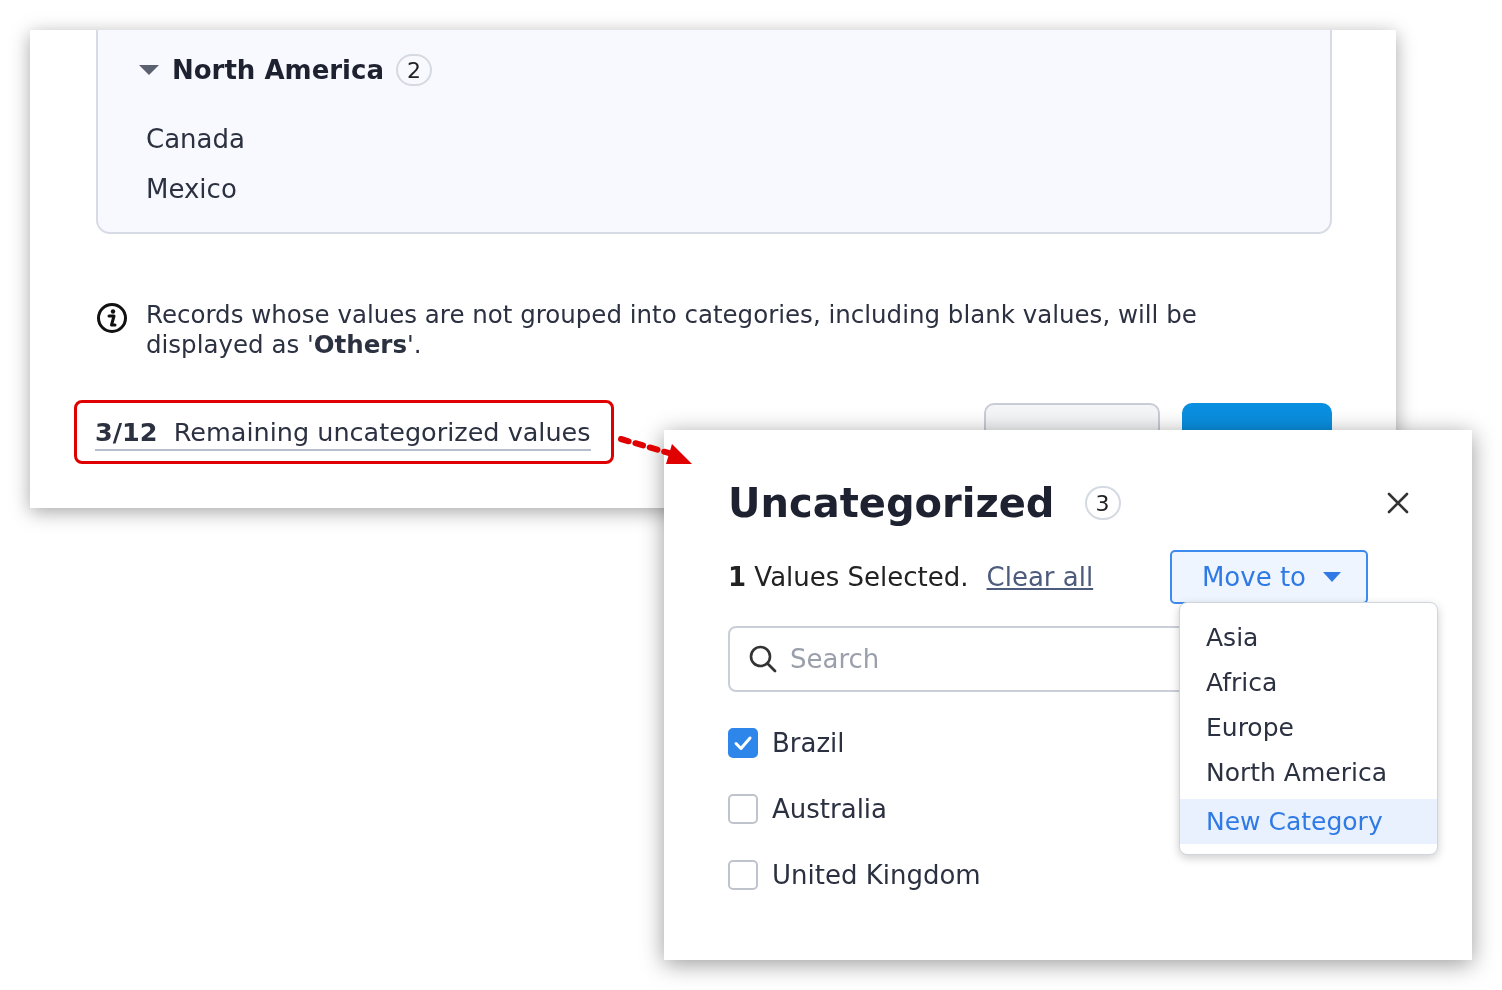 This screenshot has height=990, width=1502. I want to click on count-badge: 2, so click(414, 70).